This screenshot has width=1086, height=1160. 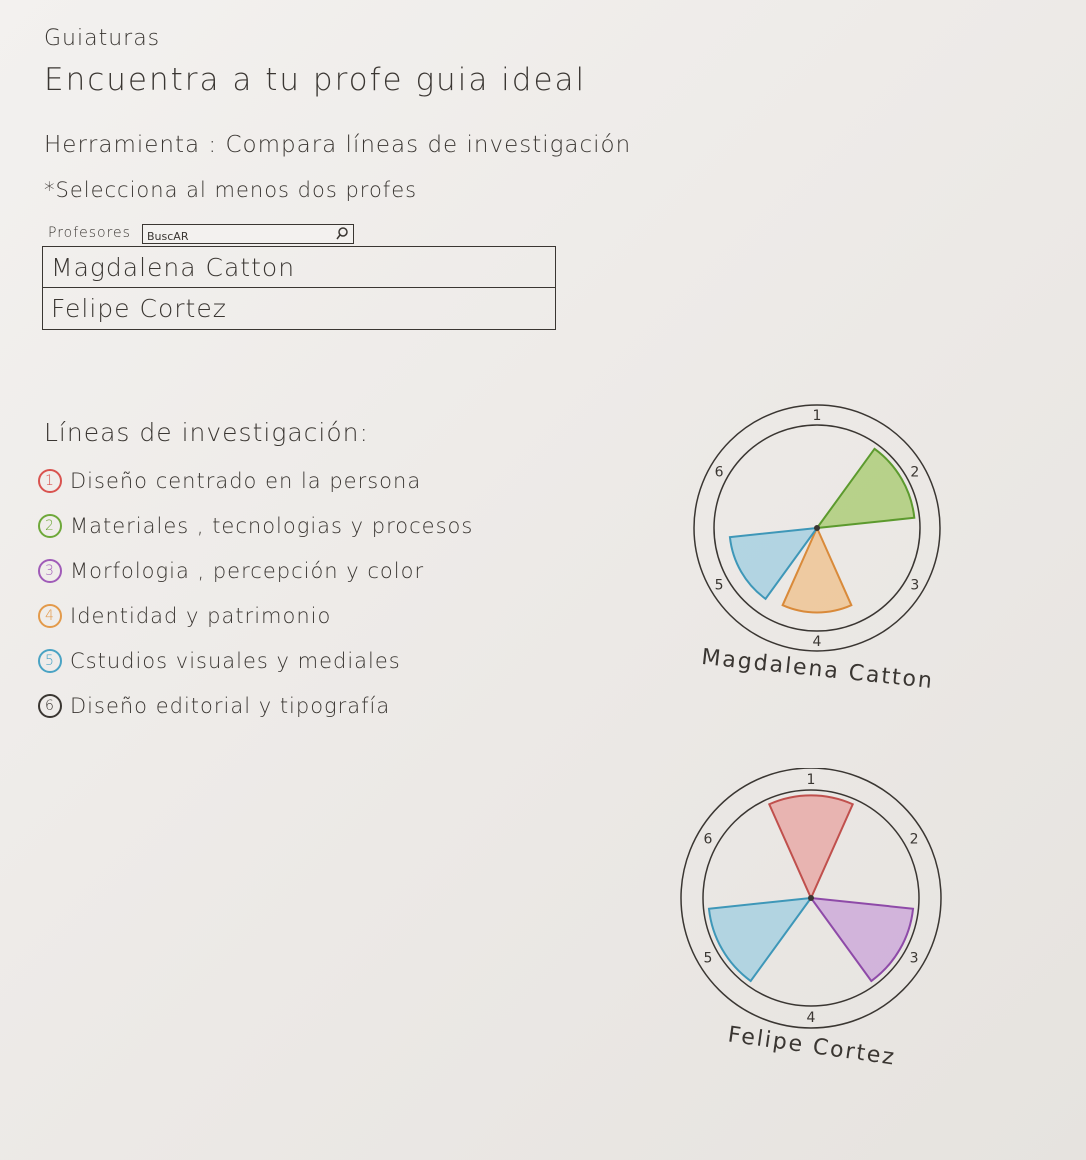 What do you see at coordinates (201, 615) in the screenshot?
I see `research-line-label: Identidad y patrimonio` at bounding box center [201, 615].